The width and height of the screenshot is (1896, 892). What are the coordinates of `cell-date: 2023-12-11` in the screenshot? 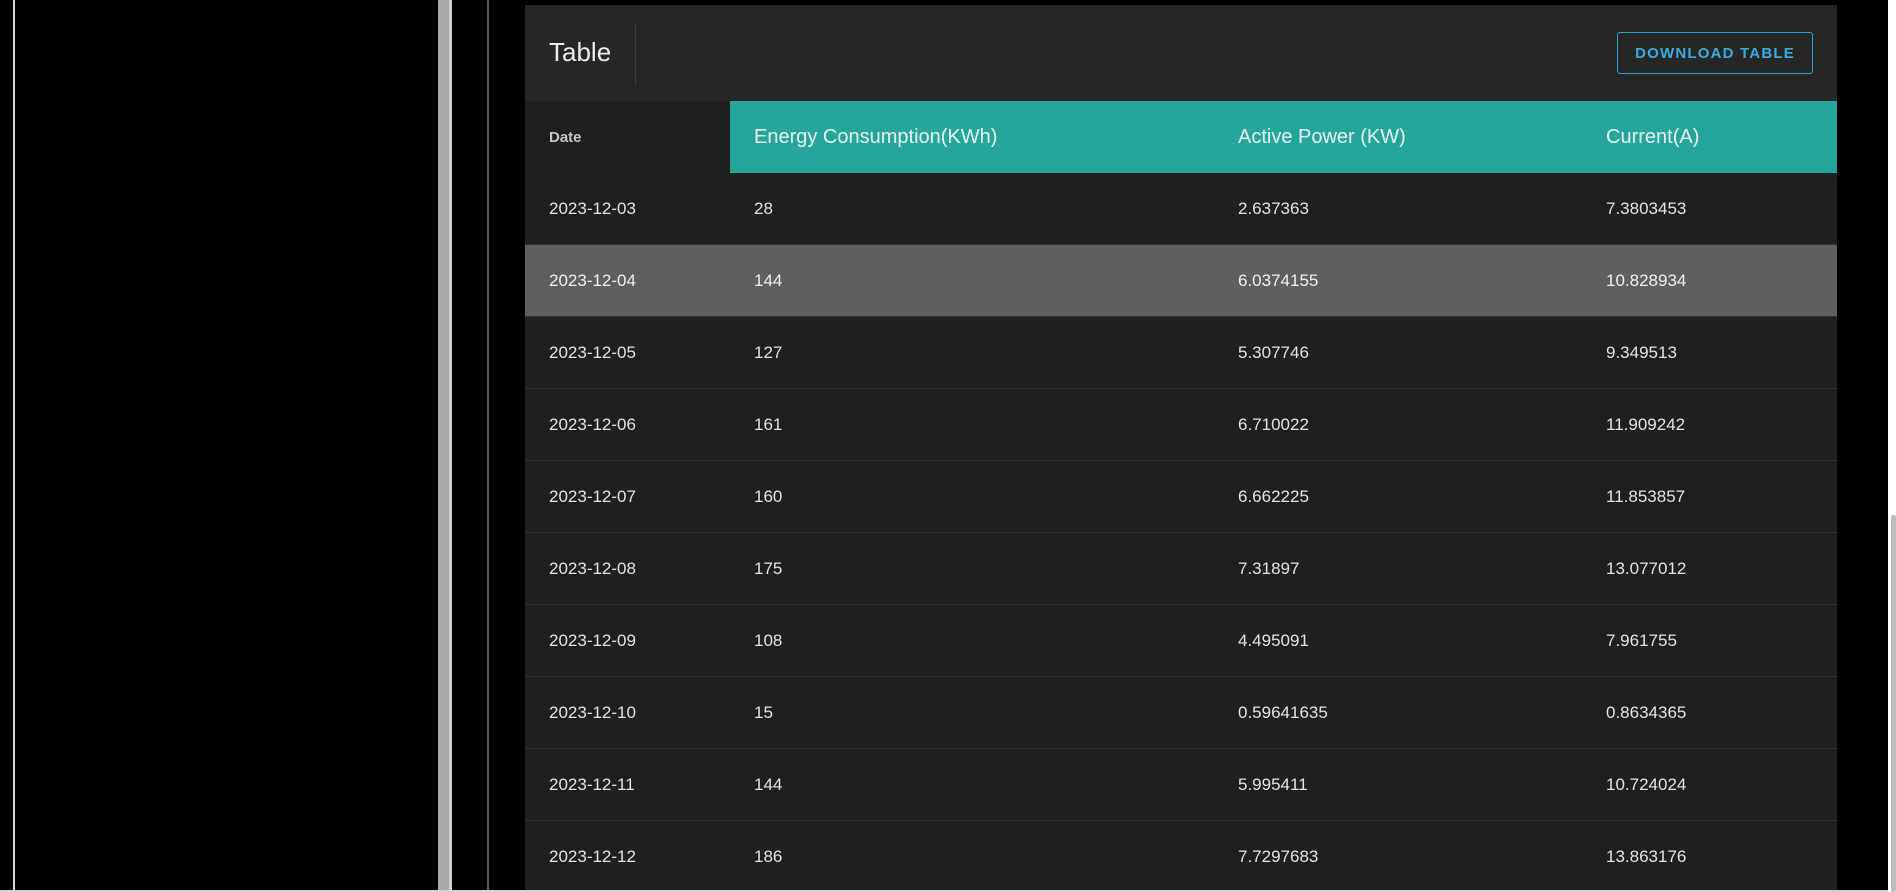 It's located at (627, 784).